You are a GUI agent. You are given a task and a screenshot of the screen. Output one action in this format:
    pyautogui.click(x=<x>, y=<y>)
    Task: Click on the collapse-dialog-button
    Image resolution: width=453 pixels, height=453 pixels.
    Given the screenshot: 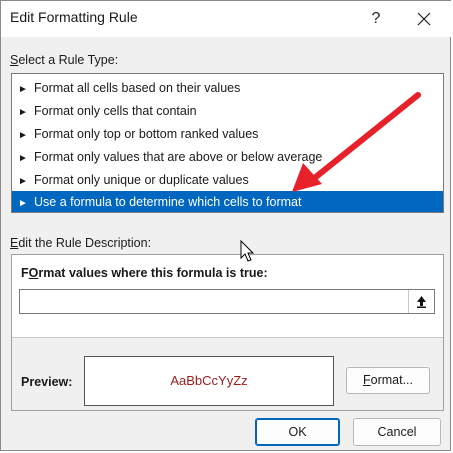 What is the action you would take?
    pyautogui.click(x=421, y=301)
    